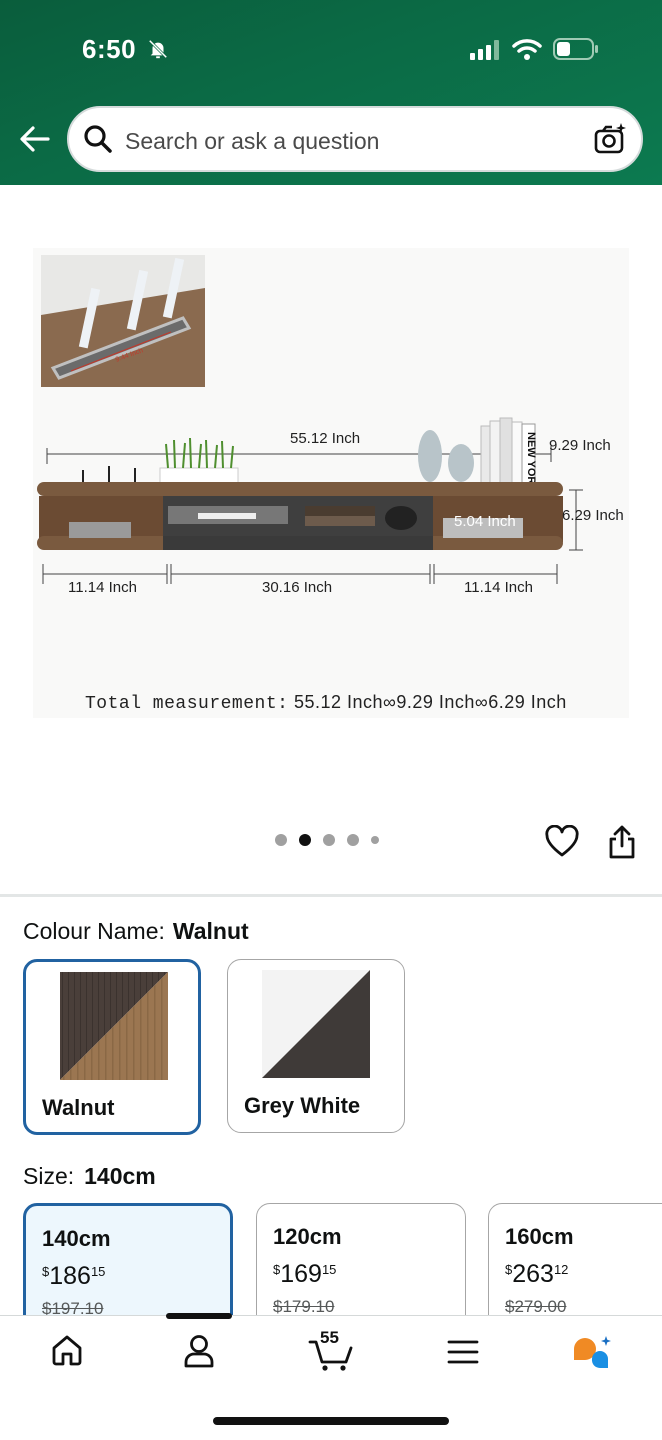 This screenshot has height=1440, width=662. Describe the element at coordinates (114, 1026) in the screenshot. I see `walnut-swatch-image` at that location.